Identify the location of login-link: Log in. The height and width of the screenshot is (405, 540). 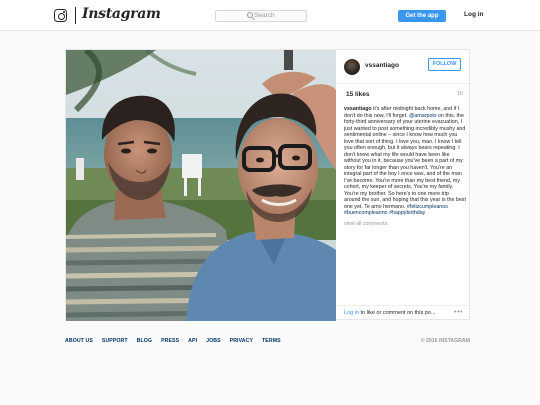
(474, 14).